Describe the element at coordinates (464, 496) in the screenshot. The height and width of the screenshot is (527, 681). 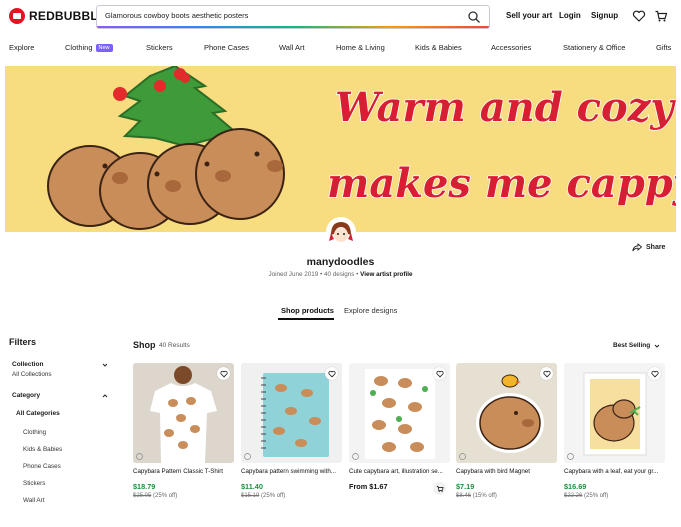
I see `original-price: $8.46` at that location.